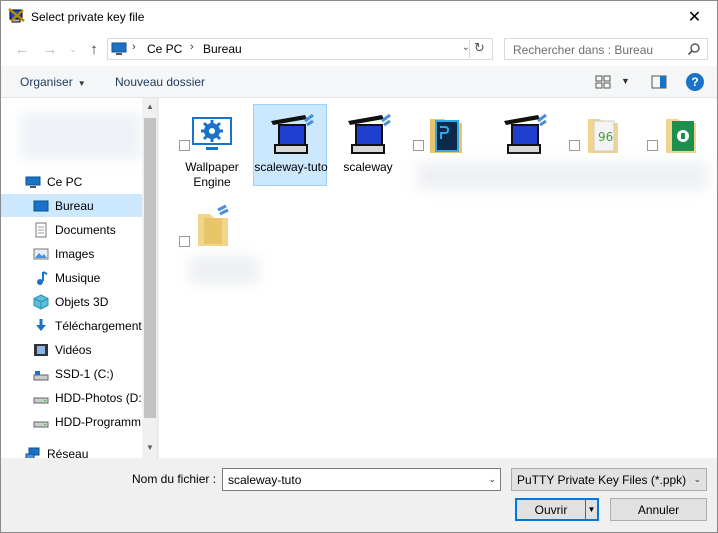 This screenshot has height=533, width=718. I want to click on close-icon: ✕, so click(694, 17).